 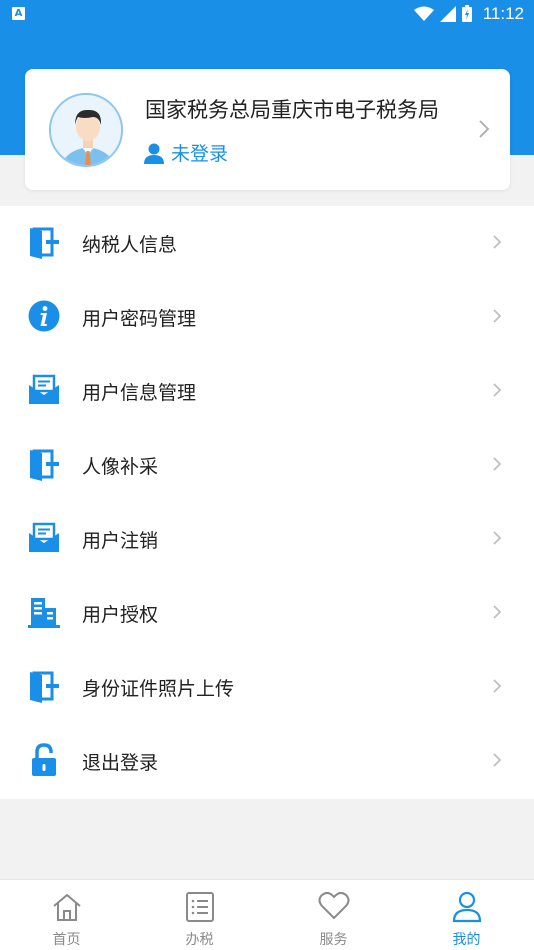 I want to click on tab-label: 我的, so click(x=466, y=940).